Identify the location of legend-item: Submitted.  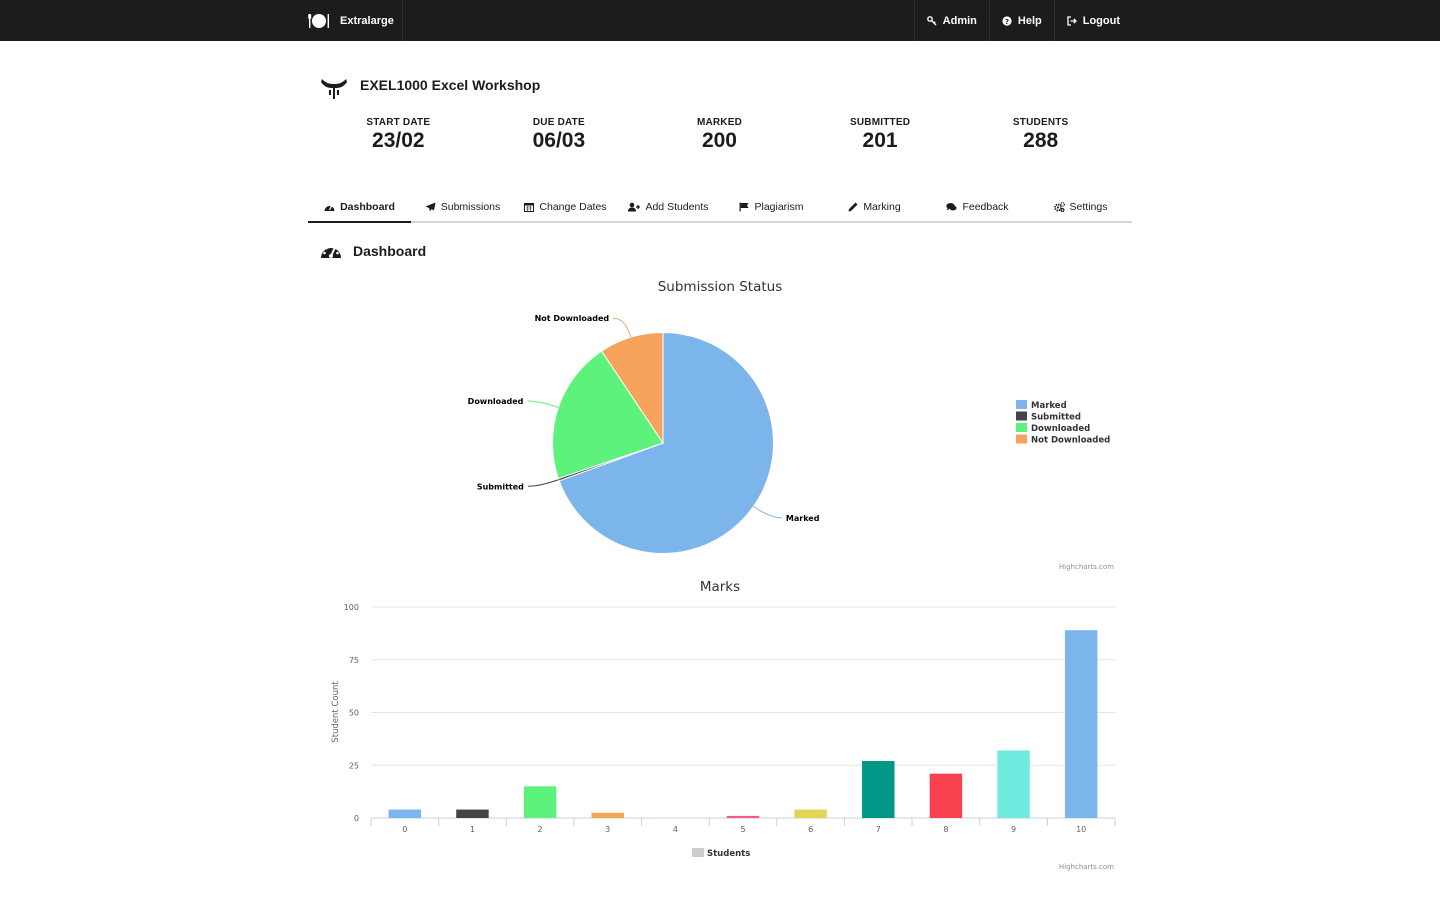
(1048, 417).